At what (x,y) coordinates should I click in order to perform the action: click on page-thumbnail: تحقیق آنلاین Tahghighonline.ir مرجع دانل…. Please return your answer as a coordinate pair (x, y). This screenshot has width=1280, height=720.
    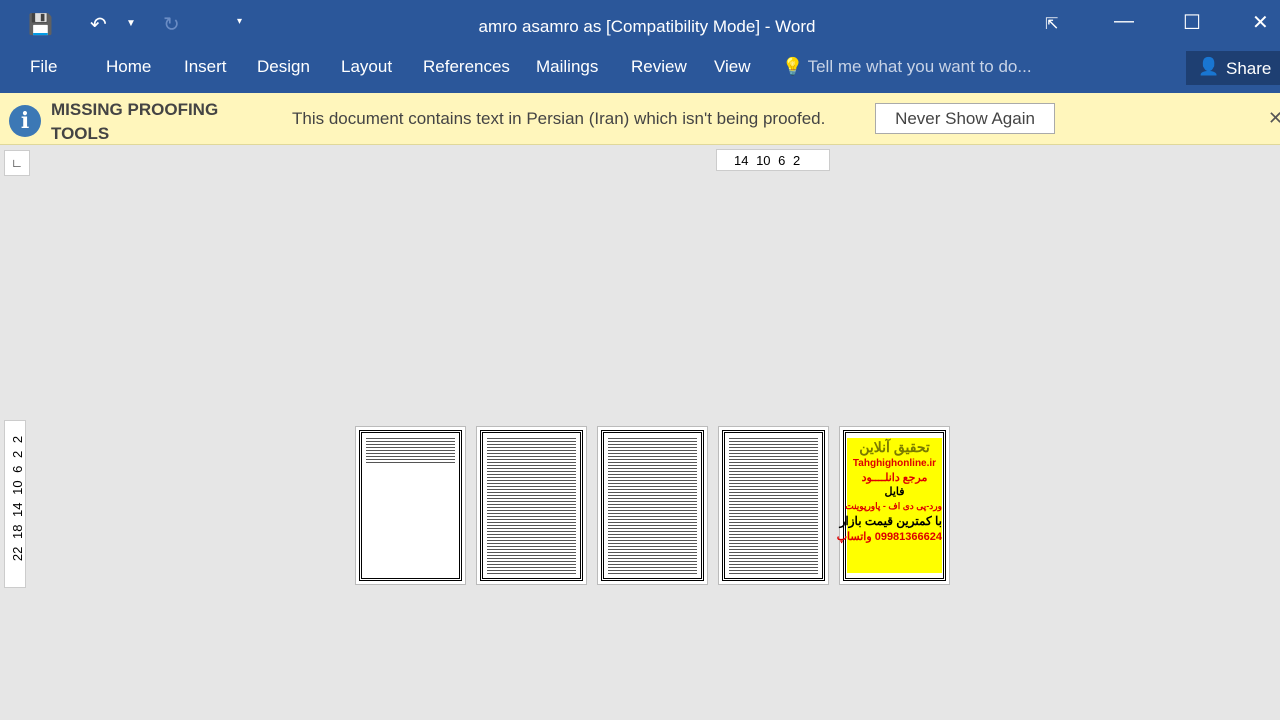
    Looking at the image, I should click on (893, 505).